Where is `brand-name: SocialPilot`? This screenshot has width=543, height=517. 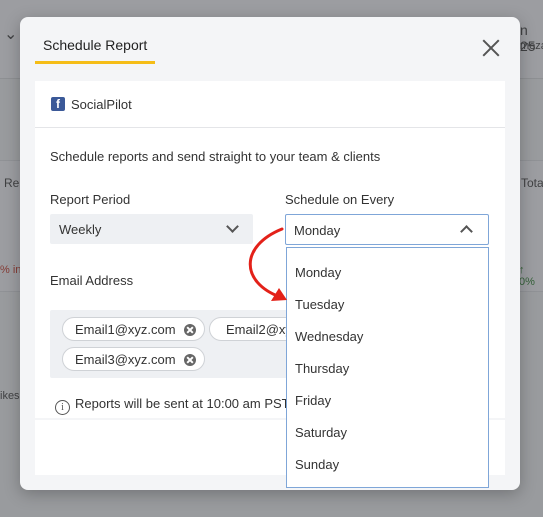
brand-name: SocialPilot is located at coordinates (101, 104).